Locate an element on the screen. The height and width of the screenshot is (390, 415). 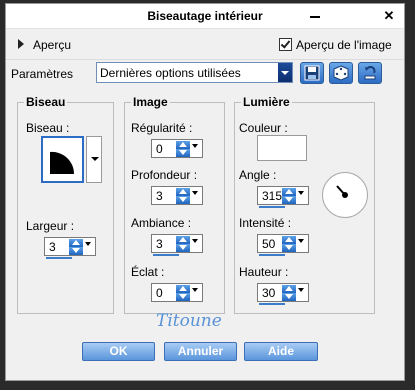
angle-dial-needle-icon is located at coordinates (342, 191).